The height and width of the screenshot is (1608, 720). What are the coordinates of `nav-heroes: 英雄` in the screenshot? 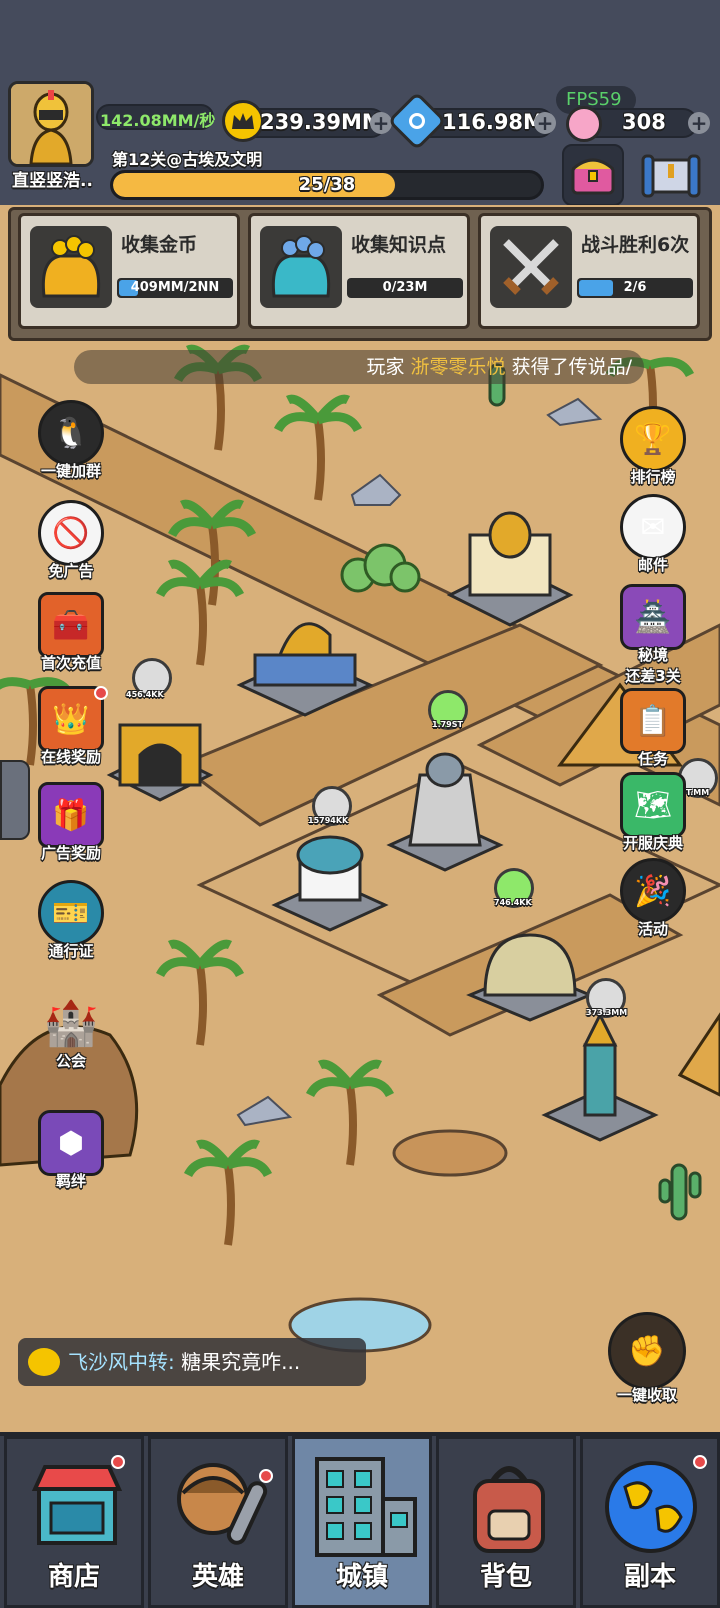 It's located at (218, 1522).